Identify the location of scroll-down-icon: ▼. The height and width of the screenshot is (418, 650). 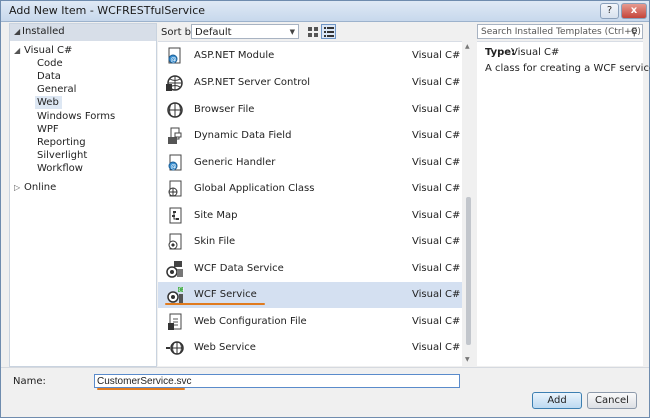
(467, 359).